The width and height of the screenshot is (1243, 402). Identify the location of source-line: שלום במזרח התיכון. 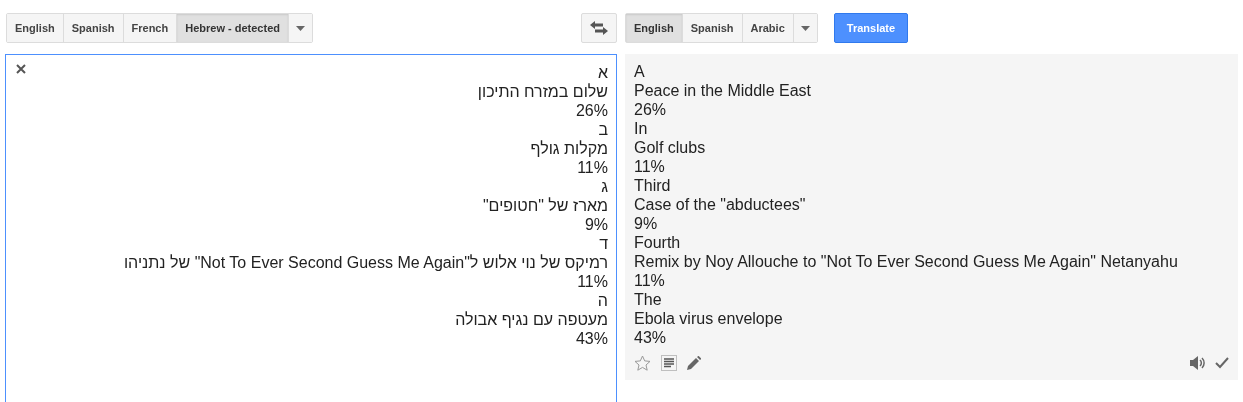
(542, 91).